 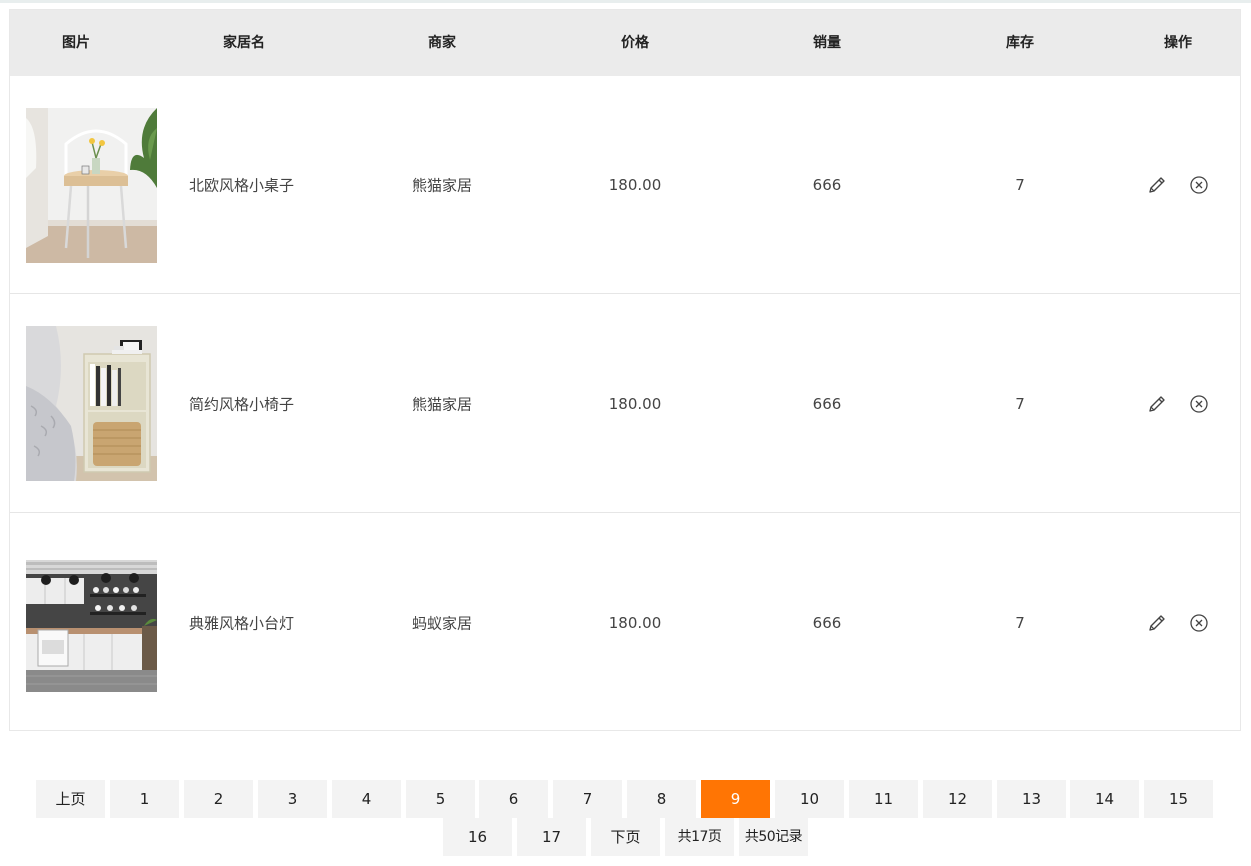 What do you see at coordinates (827, 43) in the screenshot?
I see `header-sales: 销量` at bounding box center [827, 43].